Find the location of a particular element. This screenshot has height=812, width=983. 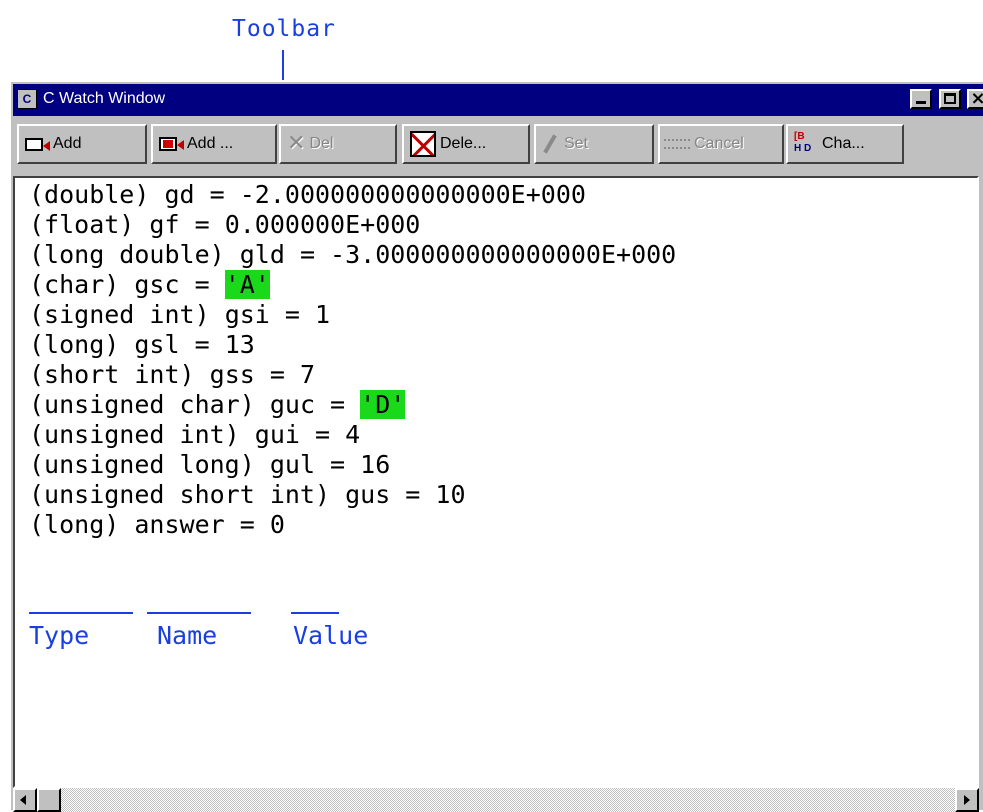

watch-item: (unsigned short int) gus = 10 is located at coordinates (352, 495).